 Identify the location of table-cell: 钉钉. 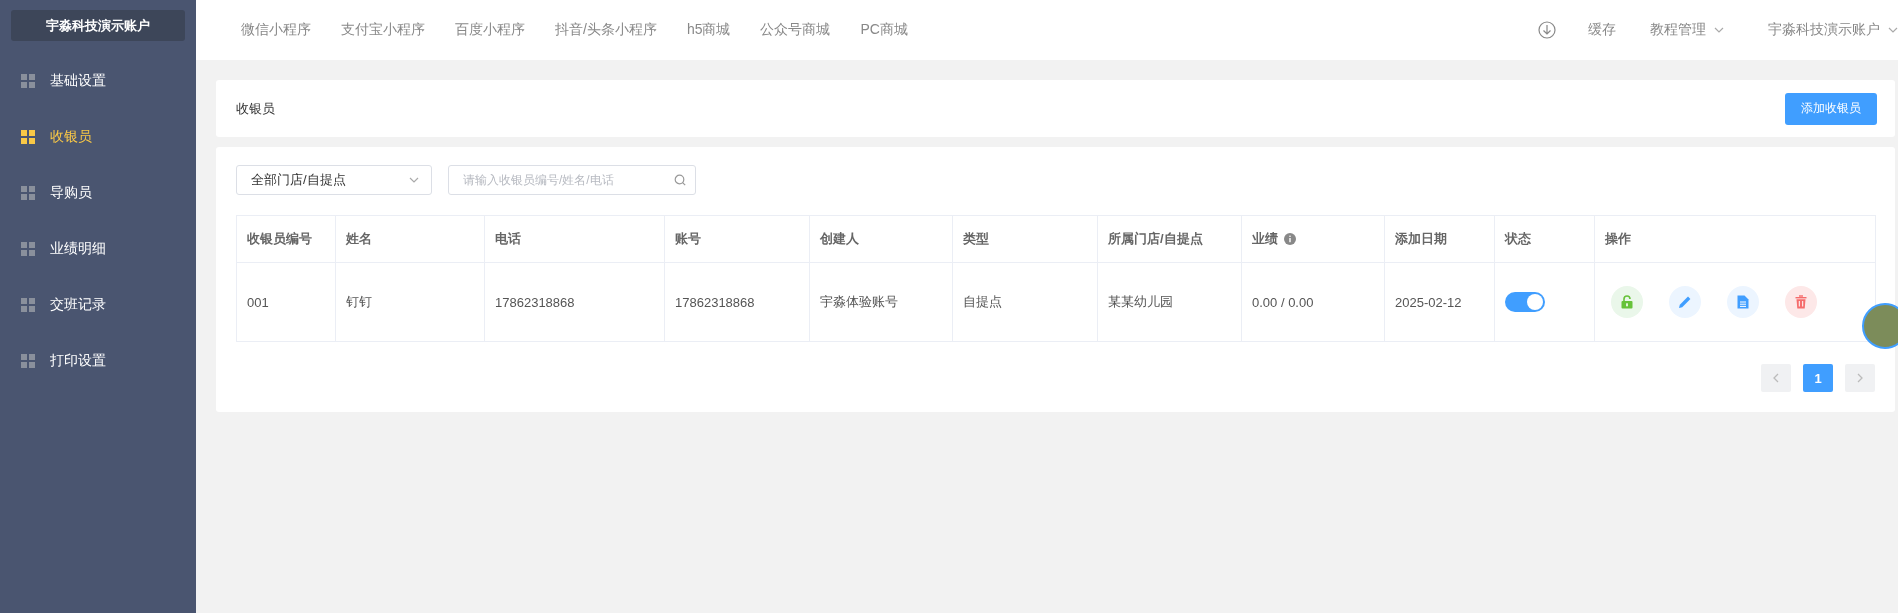
(410, 302).